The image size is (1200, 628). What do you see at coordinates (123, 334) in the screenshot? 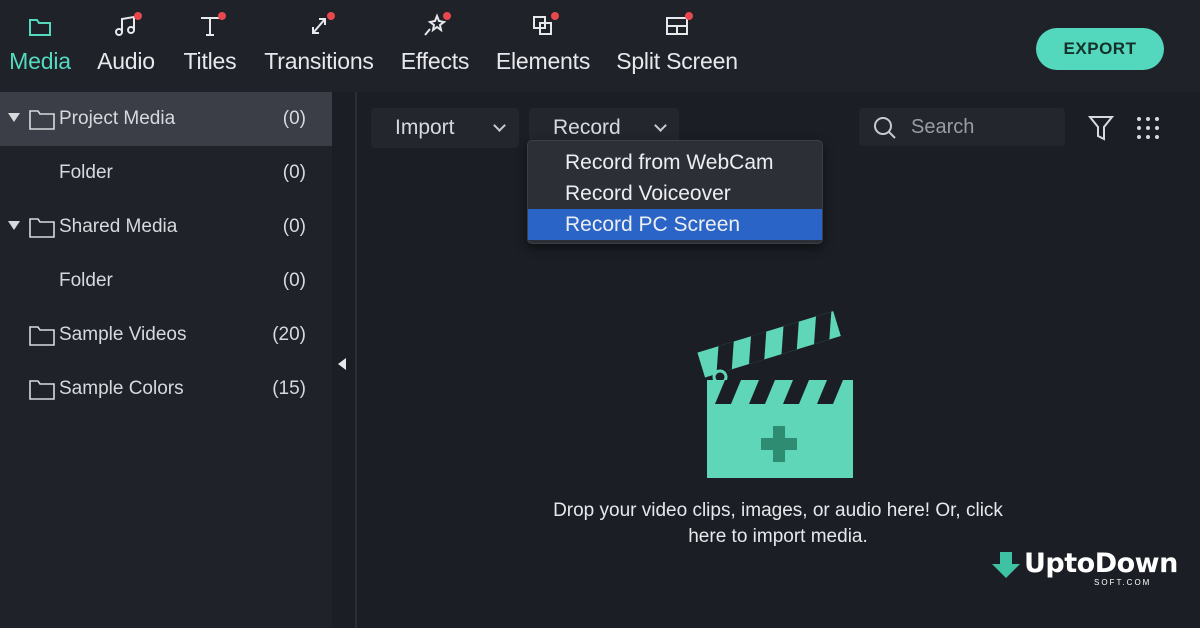
I see `sidebar-item-label: Sample Videos` at bounding box center [123, 334].